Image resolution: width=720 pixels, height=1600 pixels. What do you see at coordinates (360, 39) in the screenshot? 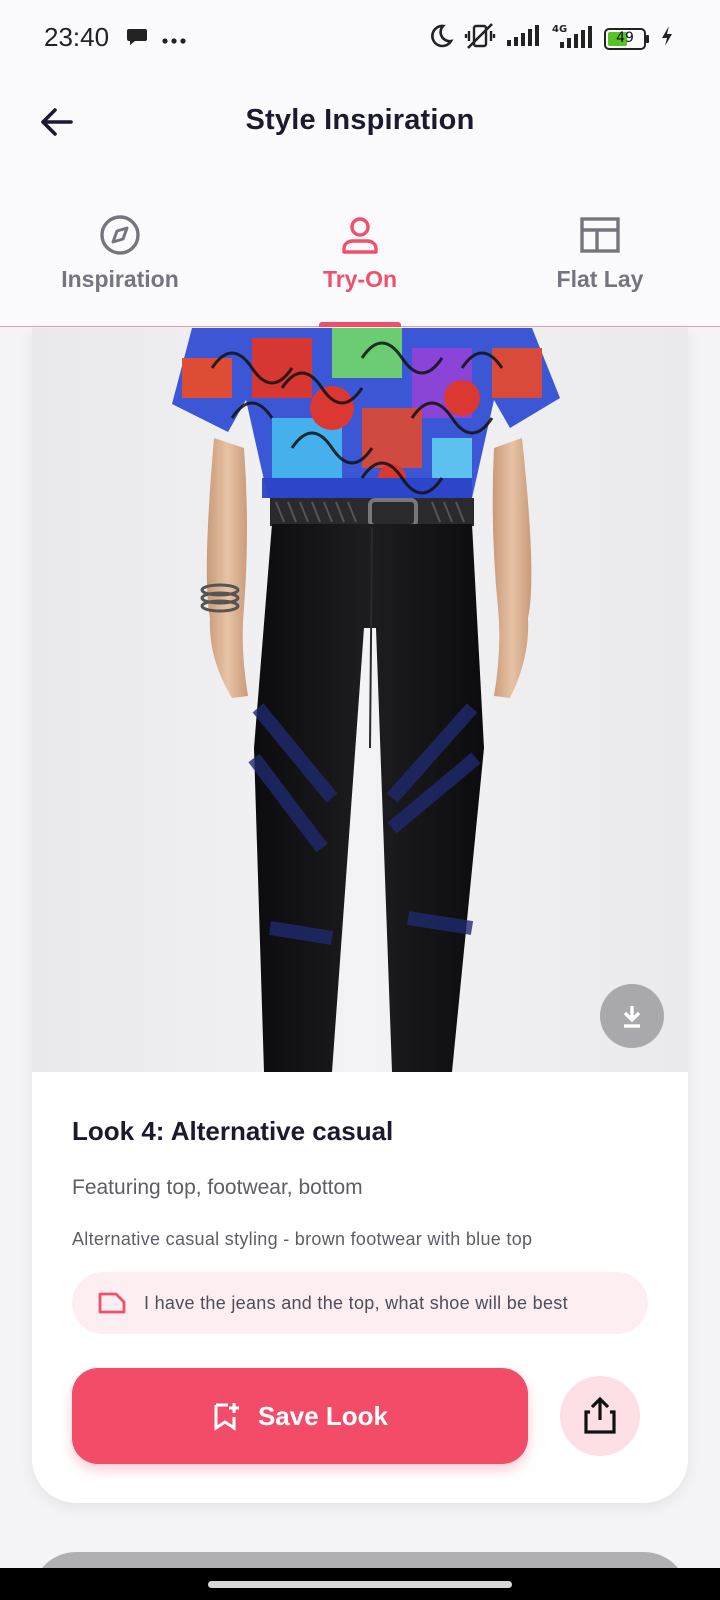
I see `status-bar: 23:40 4G 49` at bounding box center [360, 39].